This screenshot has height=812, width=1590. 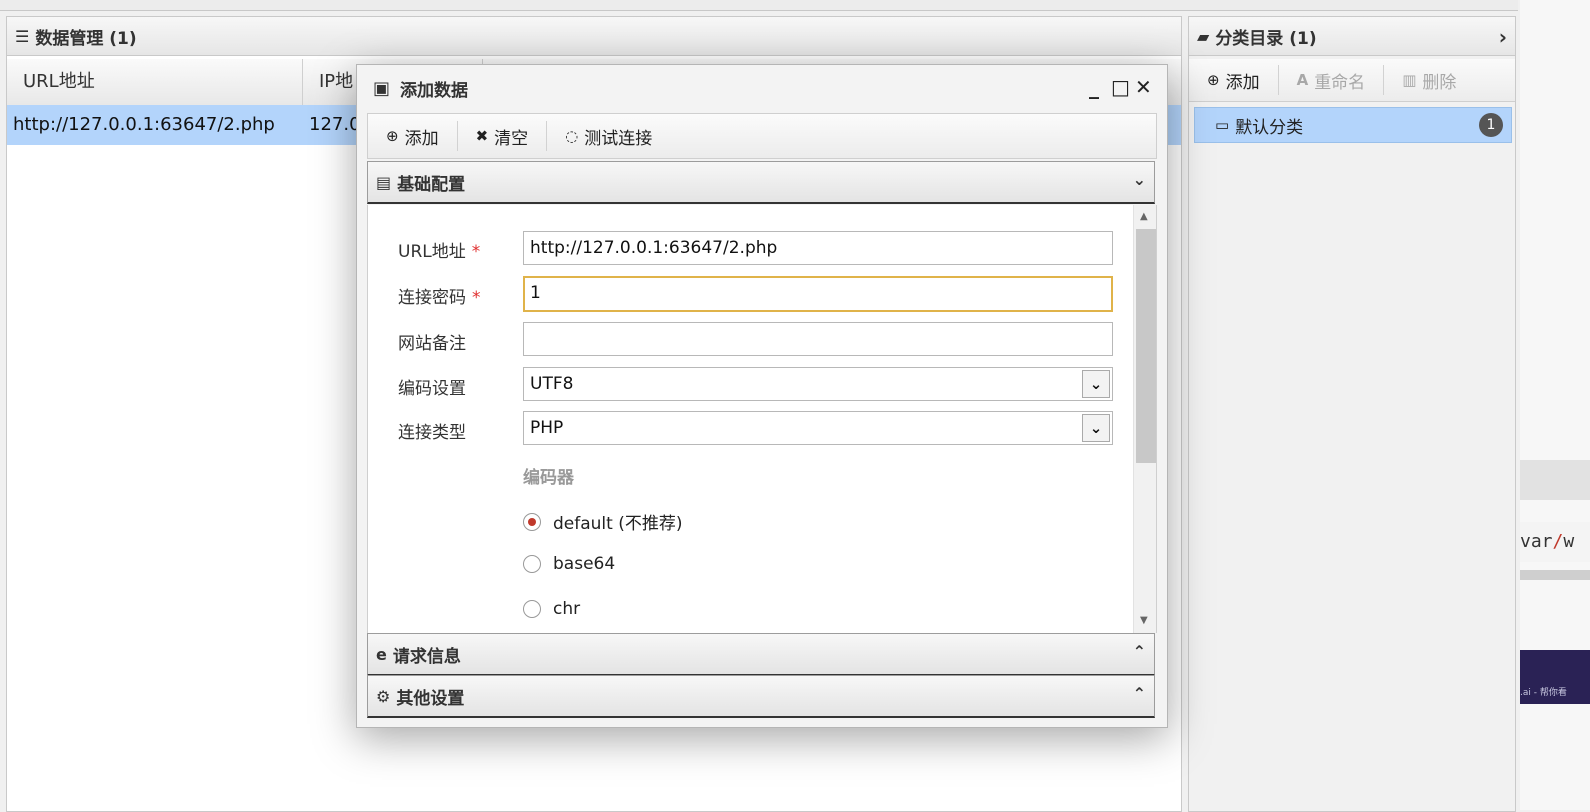 What do you see at coordinates (439, 252) in the screenshot?
I see `url-label: URL地址 *` at bounding box center [439, 252].